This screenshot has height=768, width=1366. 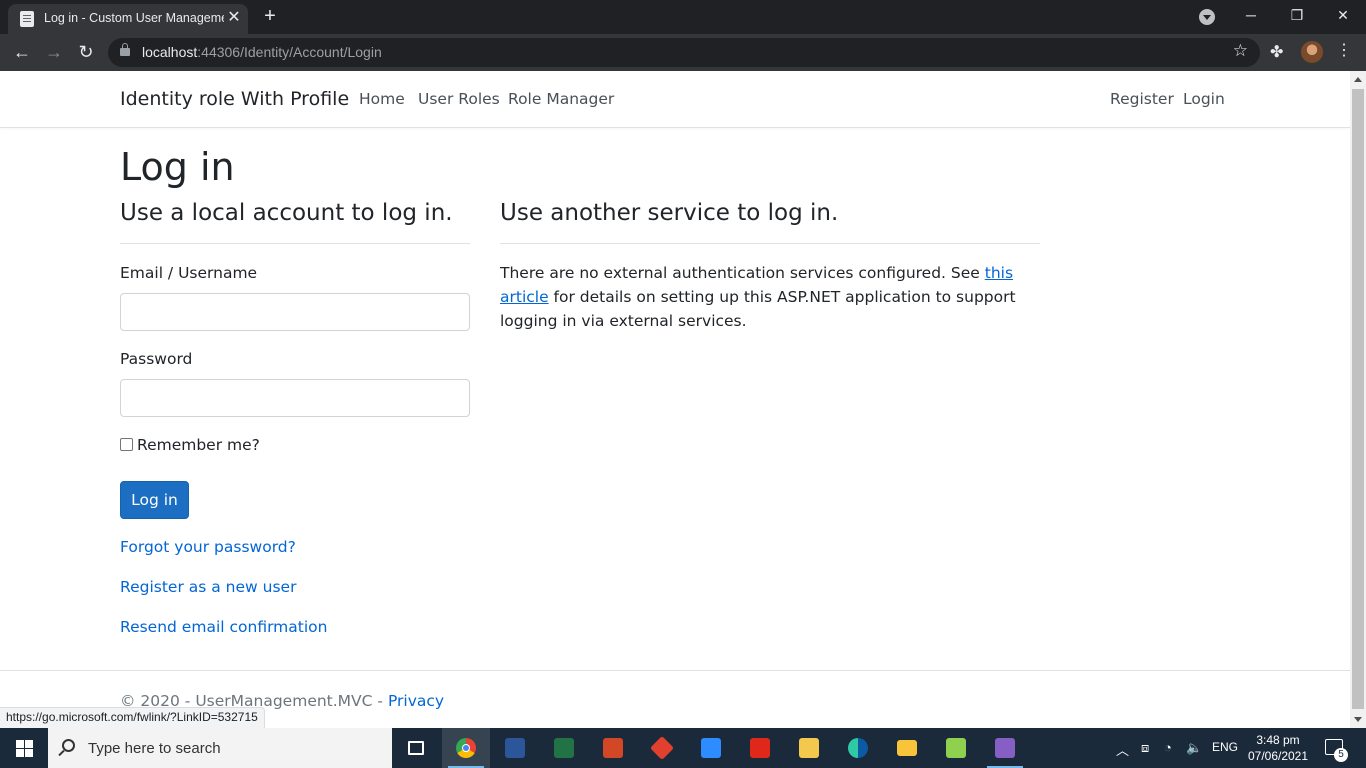 I want to click on site-brand: Identity role With Profile, so click(x=234, y=99).